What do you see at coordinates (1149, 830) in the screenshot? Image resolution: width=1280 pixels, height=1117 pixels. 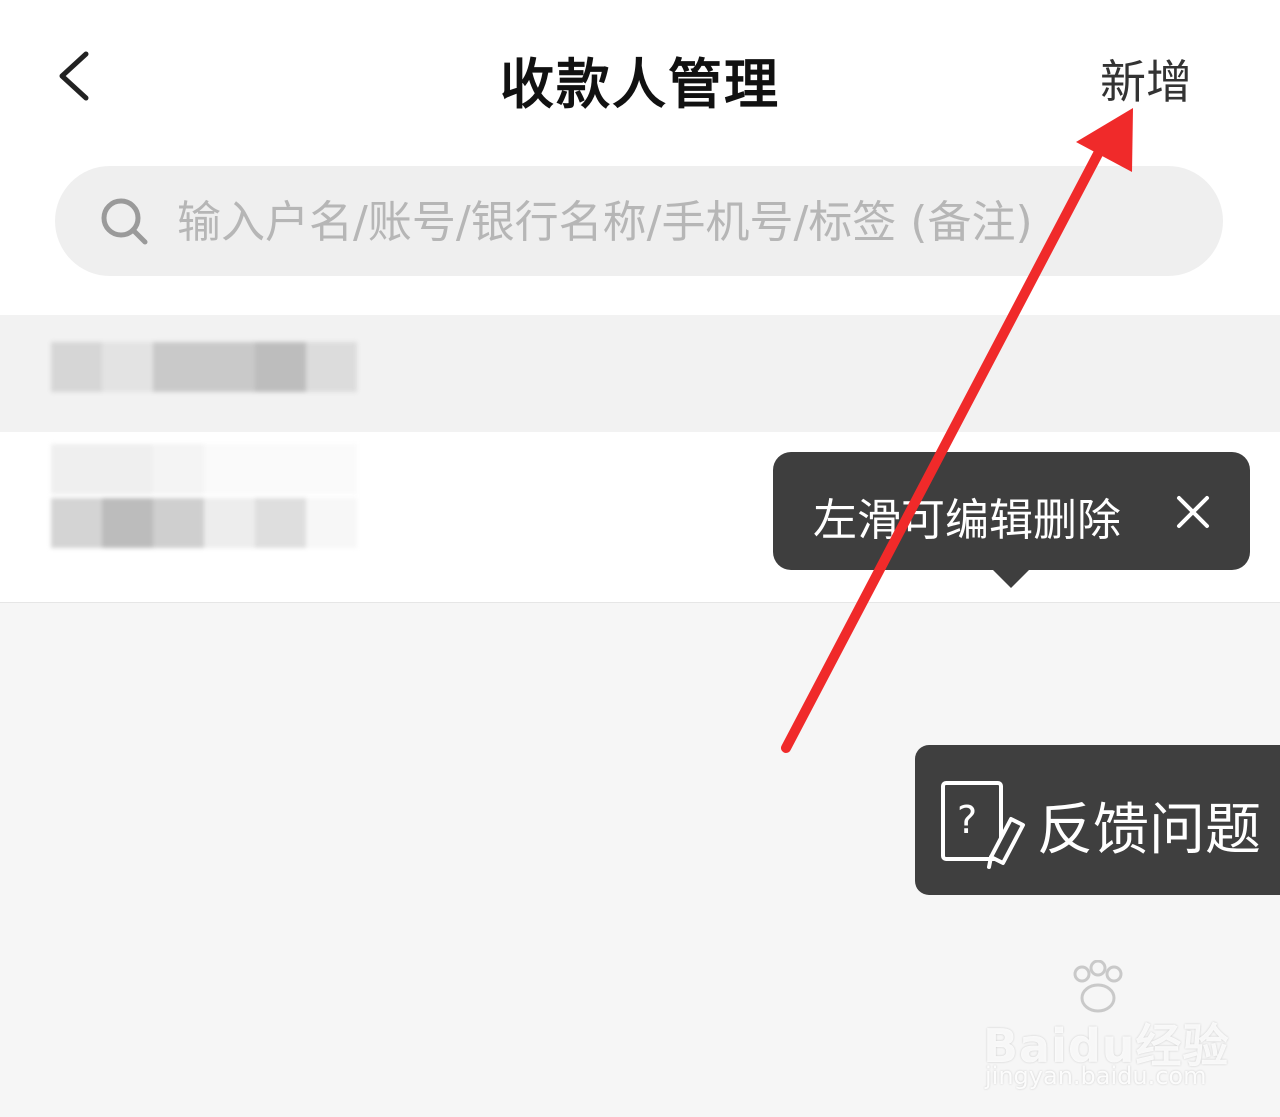 I see `feedback-label: 反馈问题` at bounding box center [1149, 830].